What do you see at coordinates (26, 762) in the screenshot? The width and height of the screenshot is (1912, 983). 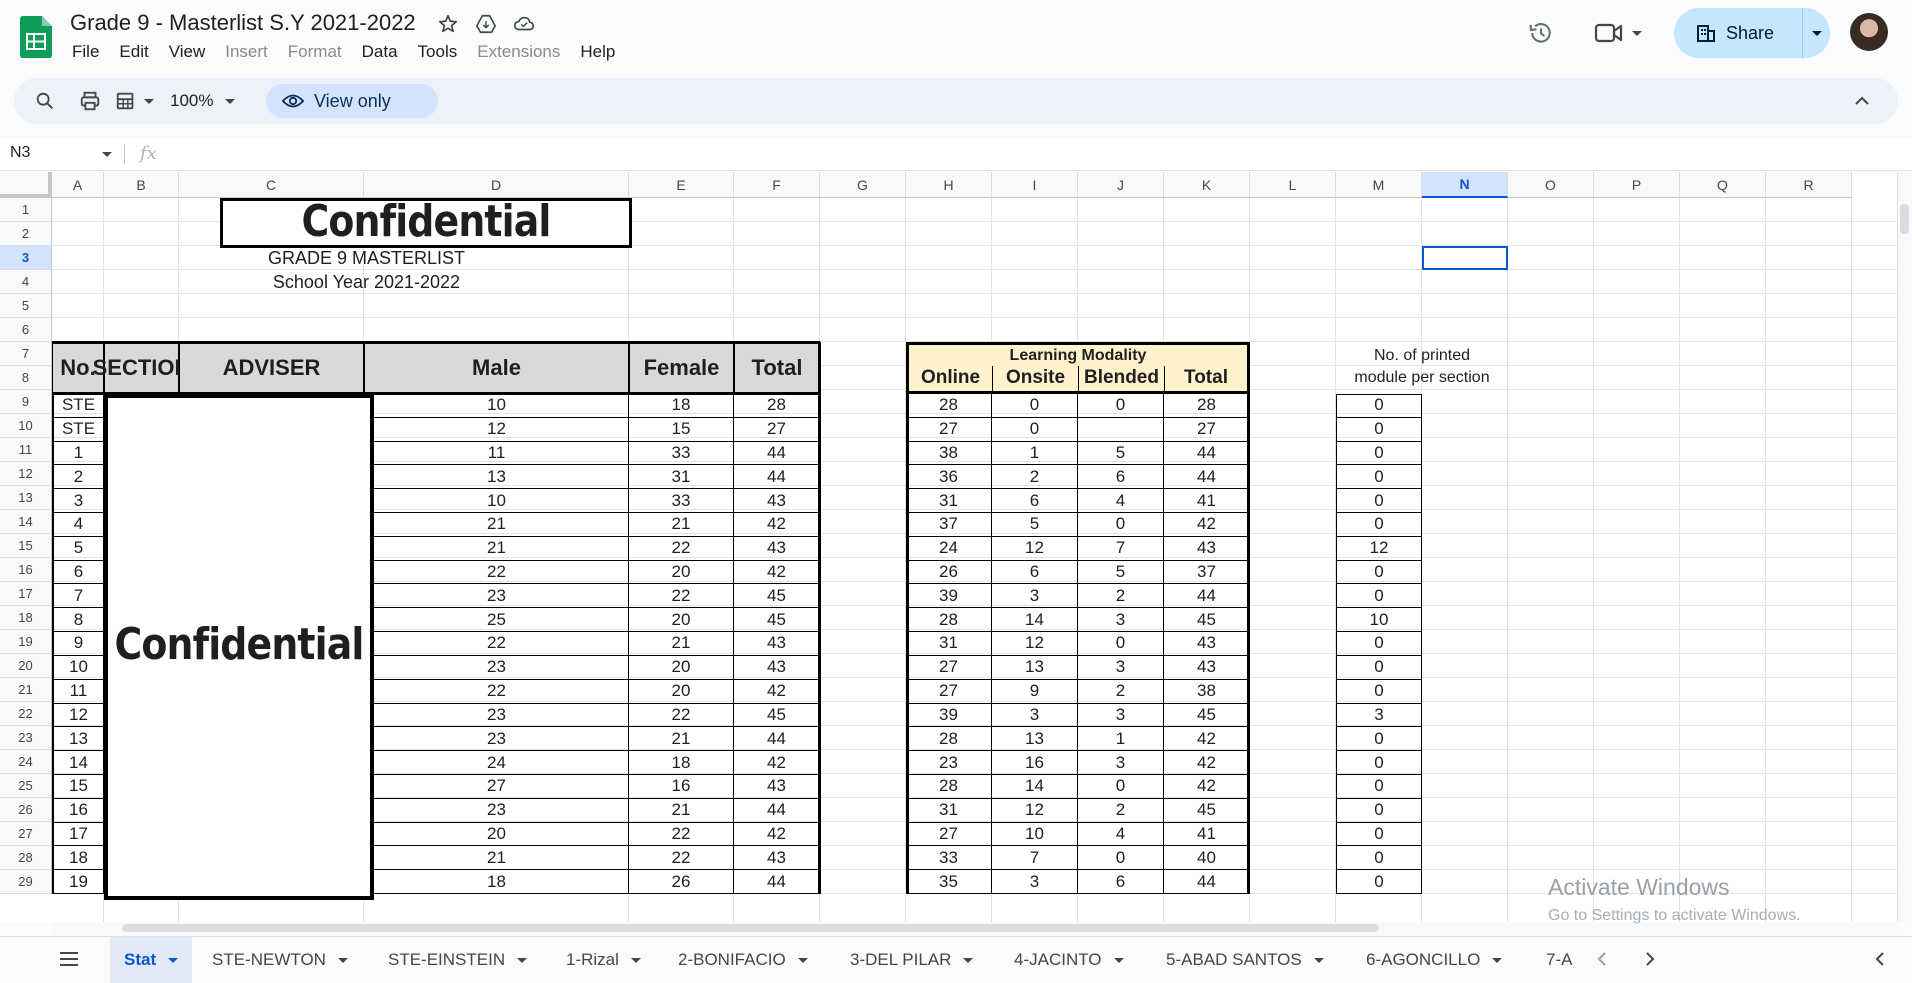 I see `row-header-24: 24` at bounding box center [26, 762].